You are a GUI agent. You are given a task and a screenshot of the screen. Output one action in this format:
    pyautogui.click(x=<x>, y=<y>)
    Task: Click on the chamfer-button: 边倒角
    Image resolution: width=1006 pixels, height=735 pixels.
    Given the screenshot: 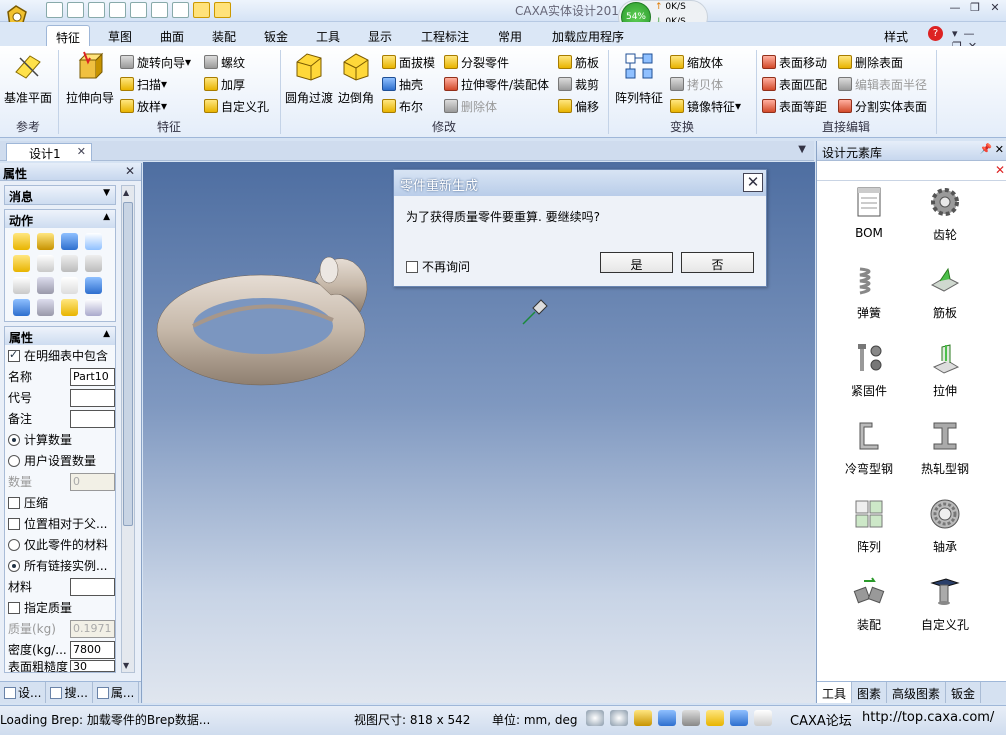 What is the action you would take?
    pyautogui.click(x=356, y=78)
    